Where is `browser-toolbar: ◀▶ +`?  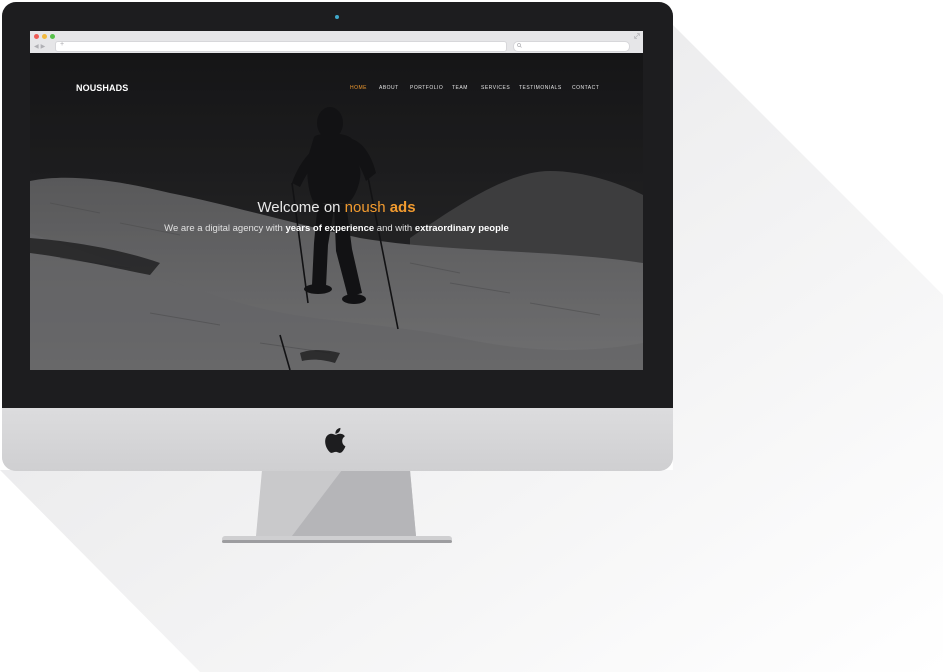
browser-toolbar: ◀▶ + is located at coordinates (336, 42).